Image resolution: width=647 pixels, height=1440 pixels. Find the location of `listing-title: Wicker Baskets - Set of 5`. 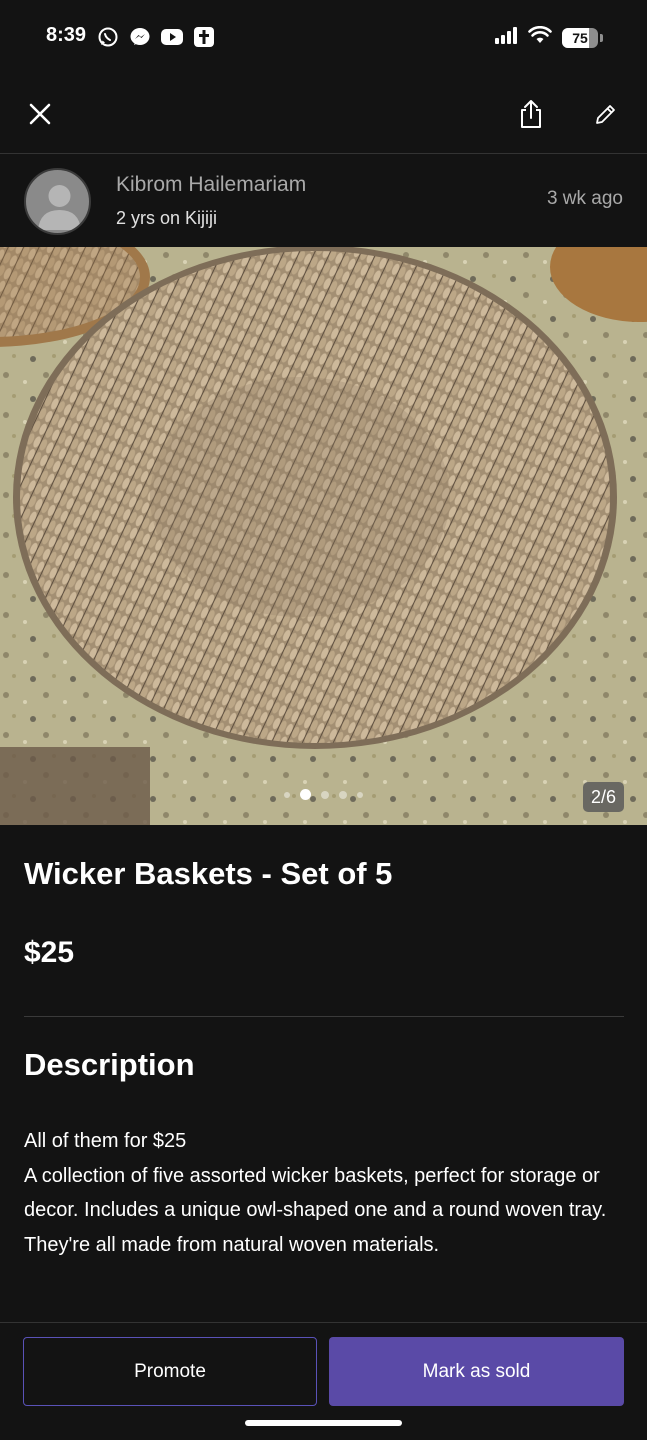

listing-title: Wicker Baskets - Set of 5 is located at coordinates (208, 873).